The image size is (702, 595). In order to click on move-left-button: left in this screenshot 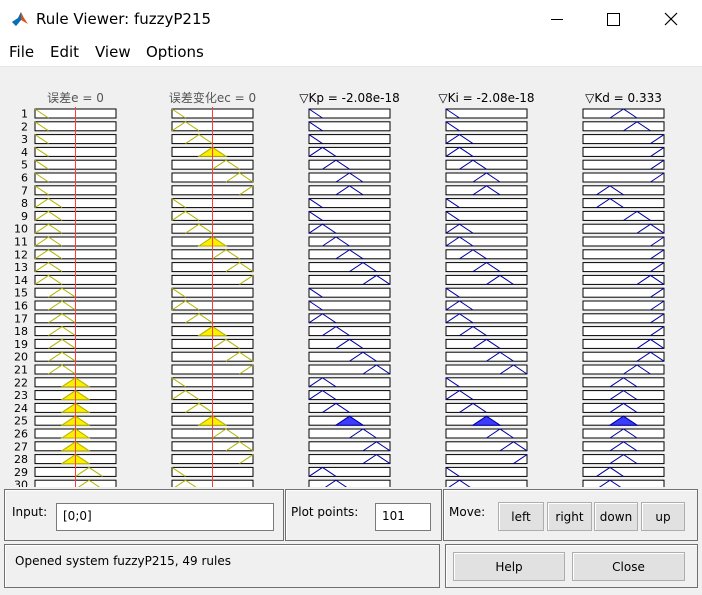, I will do `click(521, 516)`.